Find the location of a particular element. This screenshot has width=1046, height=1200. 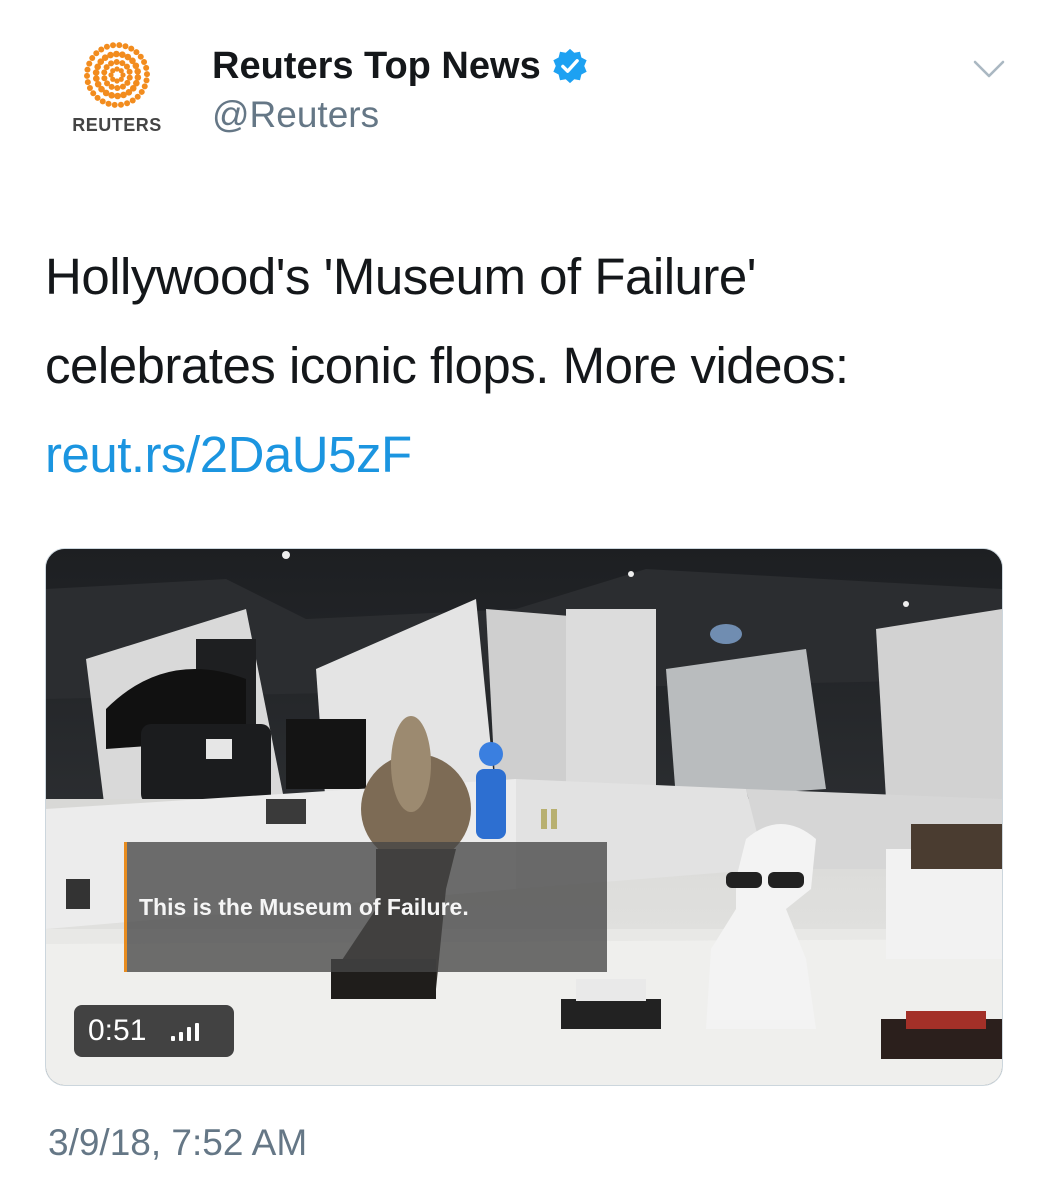

verified-badge-icon is located at coordinates (570, 66).